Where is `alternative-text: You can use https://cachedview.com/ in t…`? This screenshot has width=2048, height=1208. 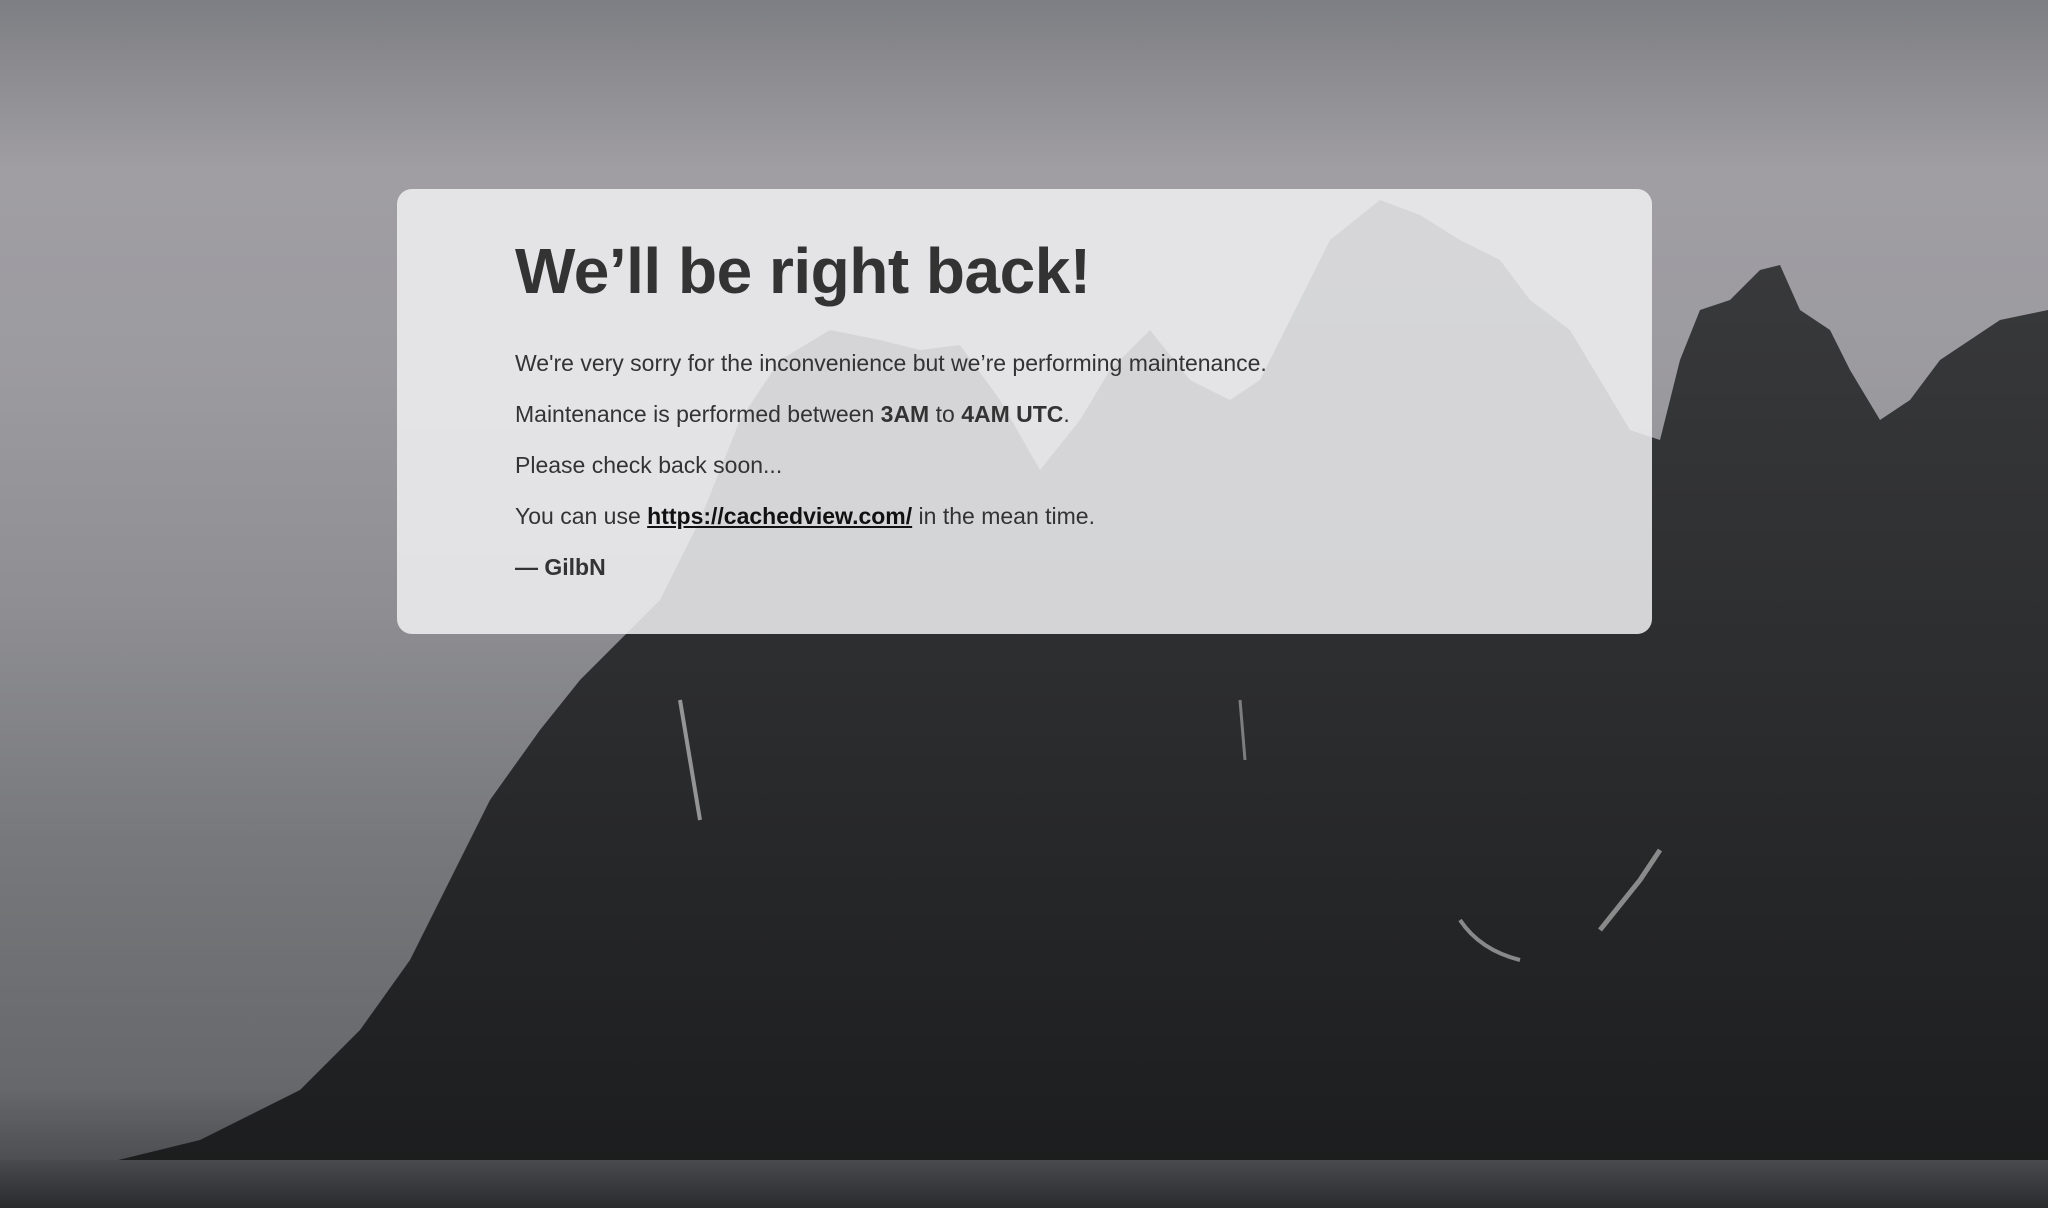 alternative-text: You can use https://cachedview.com/ in t… is located at coordinates (1083, 516).